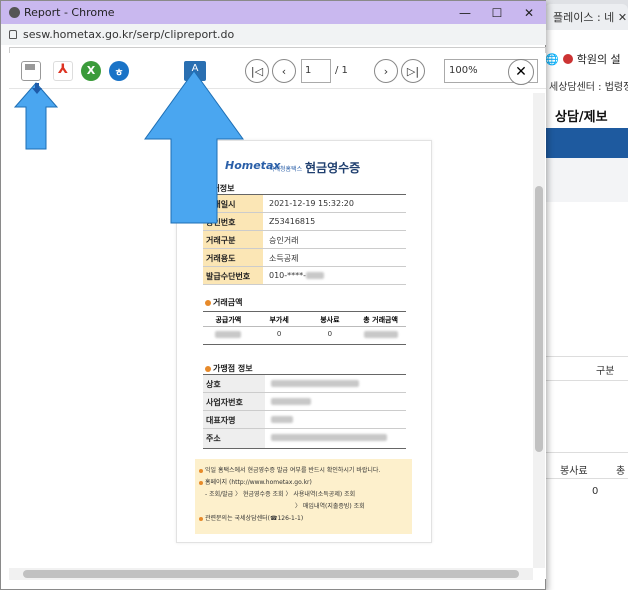  I want to click on row-key: 거래구분, so click(233, 239).